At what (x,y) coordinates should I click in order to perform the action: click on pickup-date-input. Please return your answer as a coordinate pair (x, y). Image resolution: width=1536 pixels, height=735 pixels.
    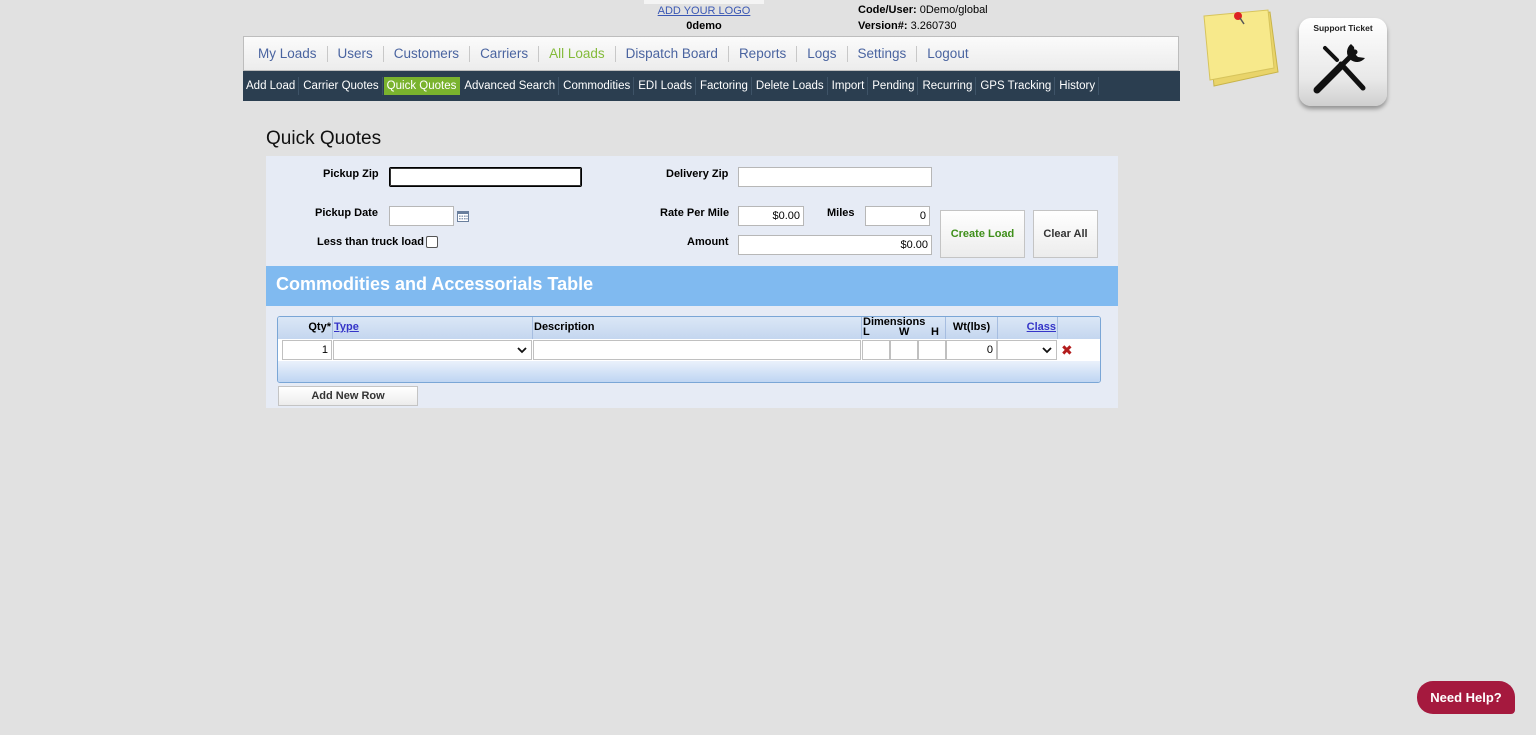
    Looking at the image, I should click on (421, 216).